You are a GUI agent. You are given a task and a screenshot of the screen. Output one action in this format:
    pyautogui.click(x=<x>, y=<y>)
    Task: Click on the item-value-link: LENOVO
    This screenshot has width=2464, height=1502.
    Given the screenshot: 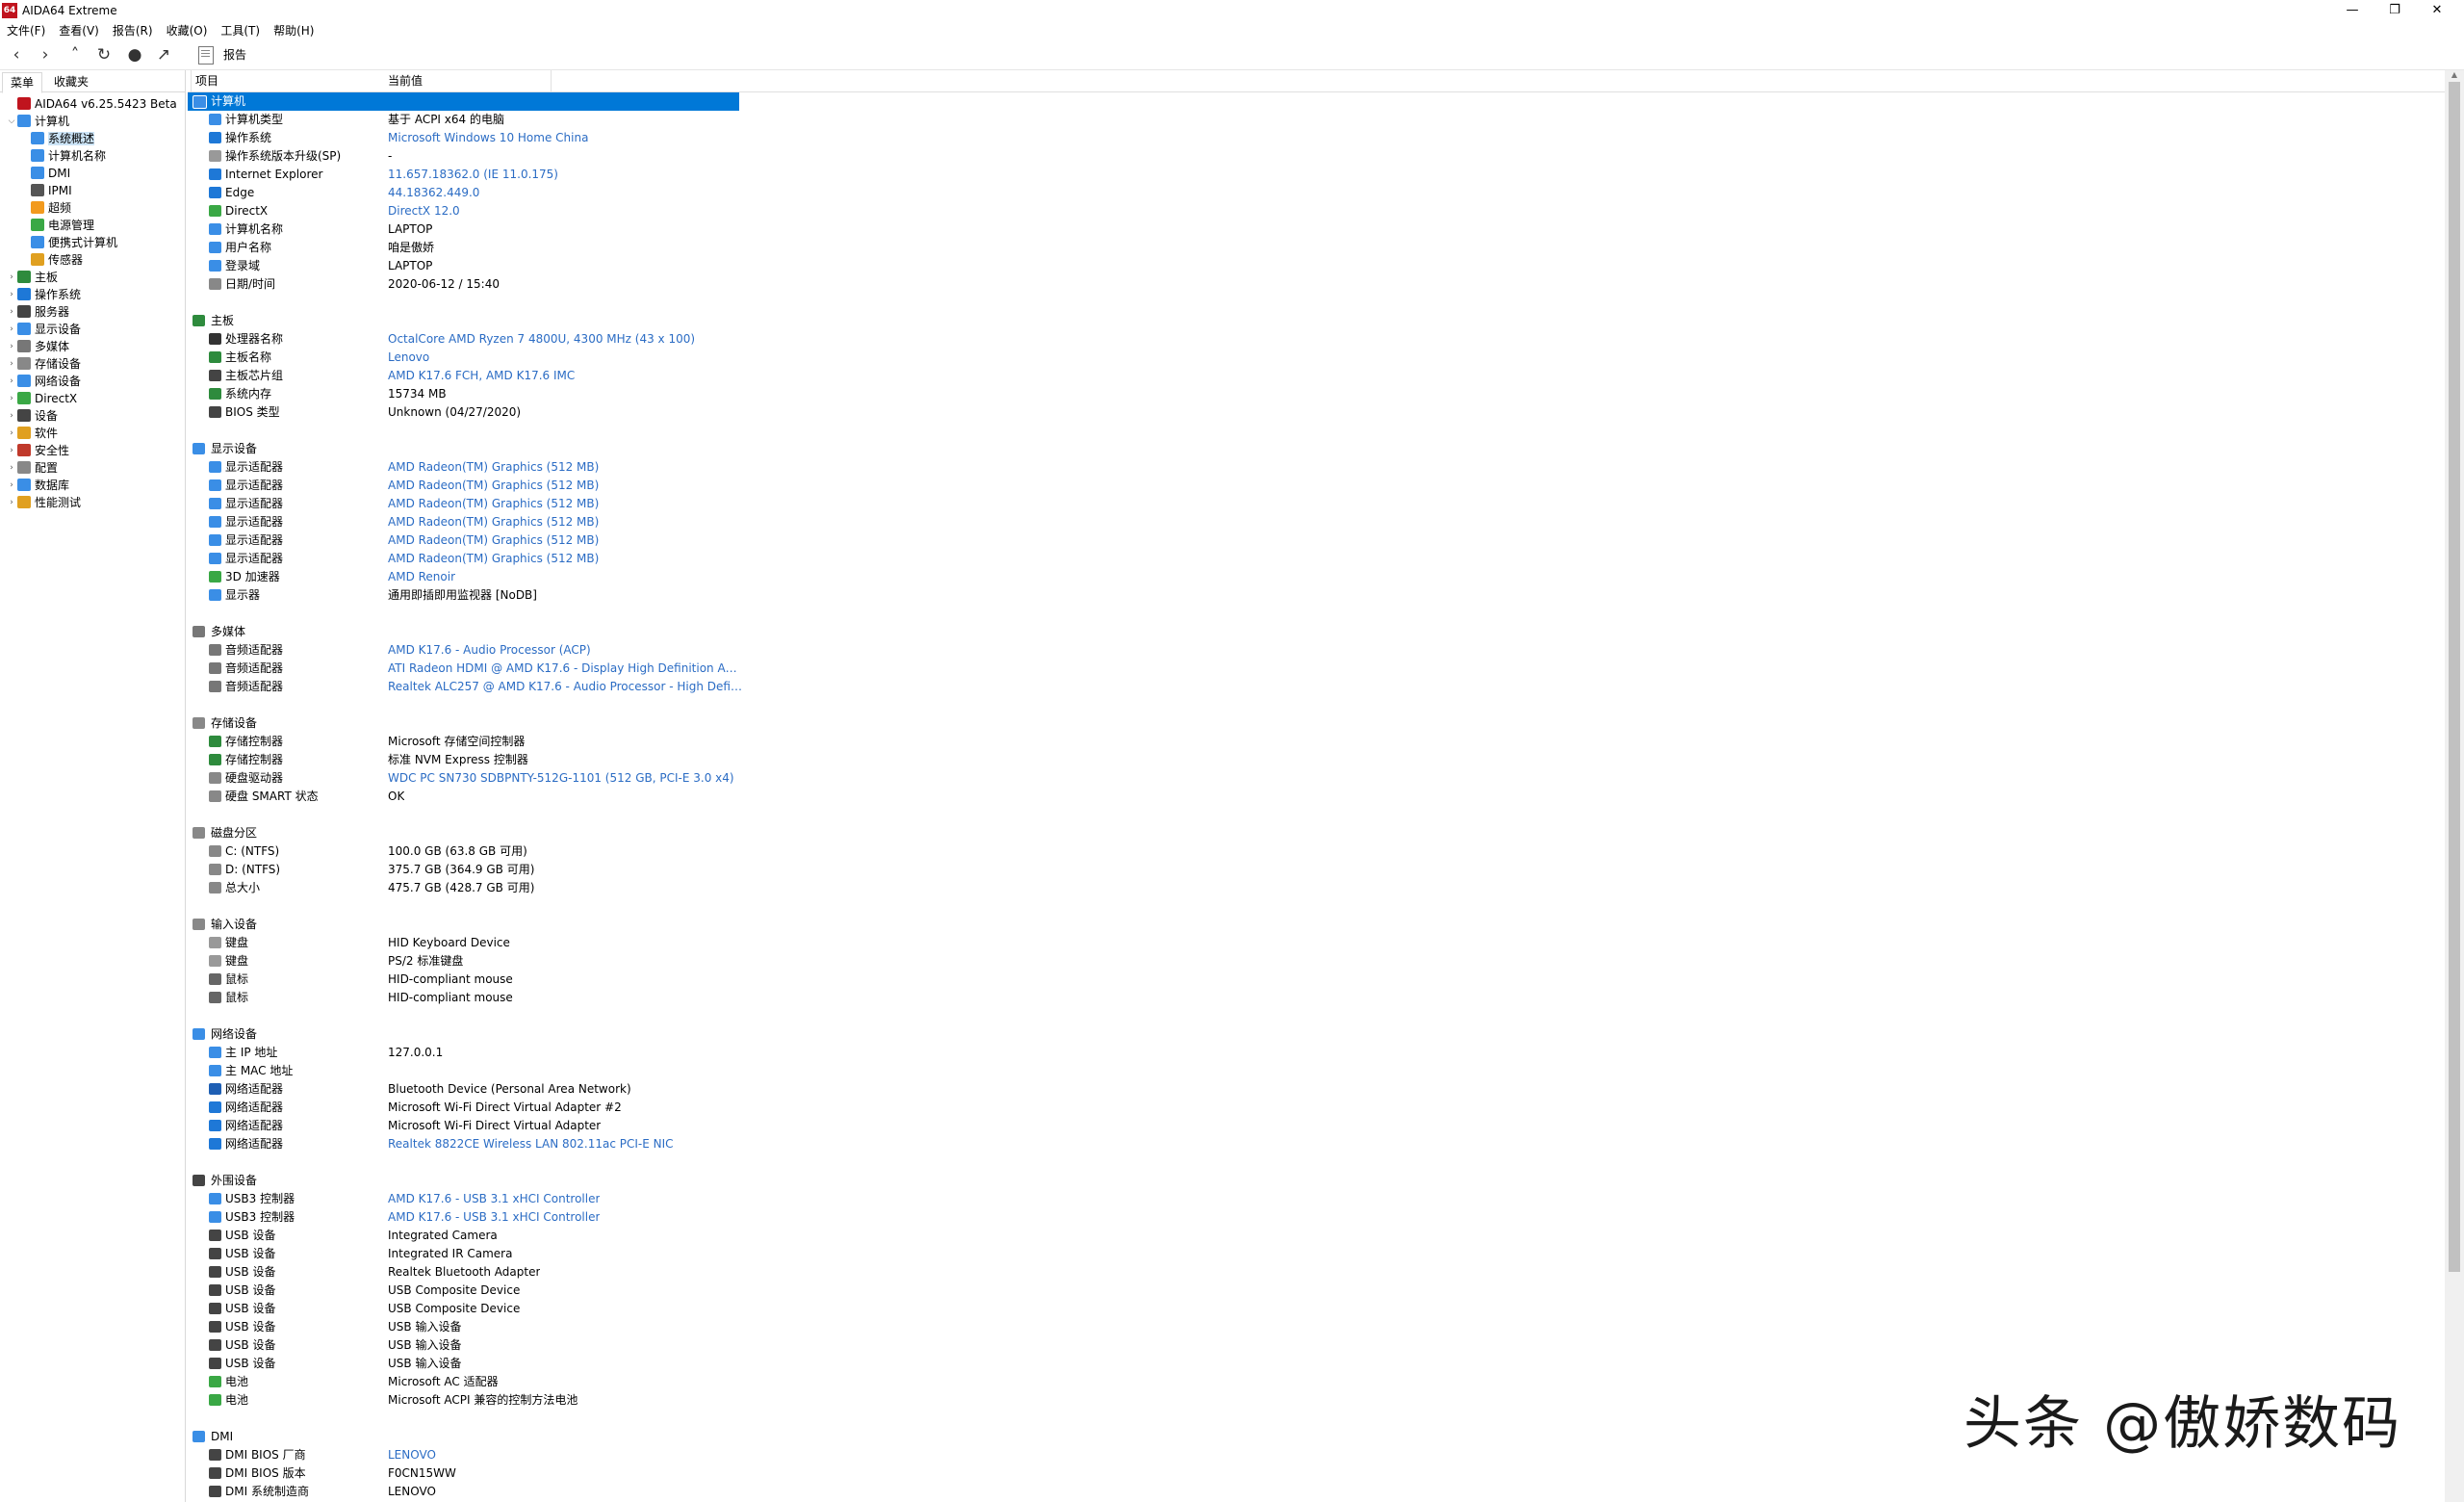 What is the action you would take?
    pyautogui.click(x=412, y=1455)
    